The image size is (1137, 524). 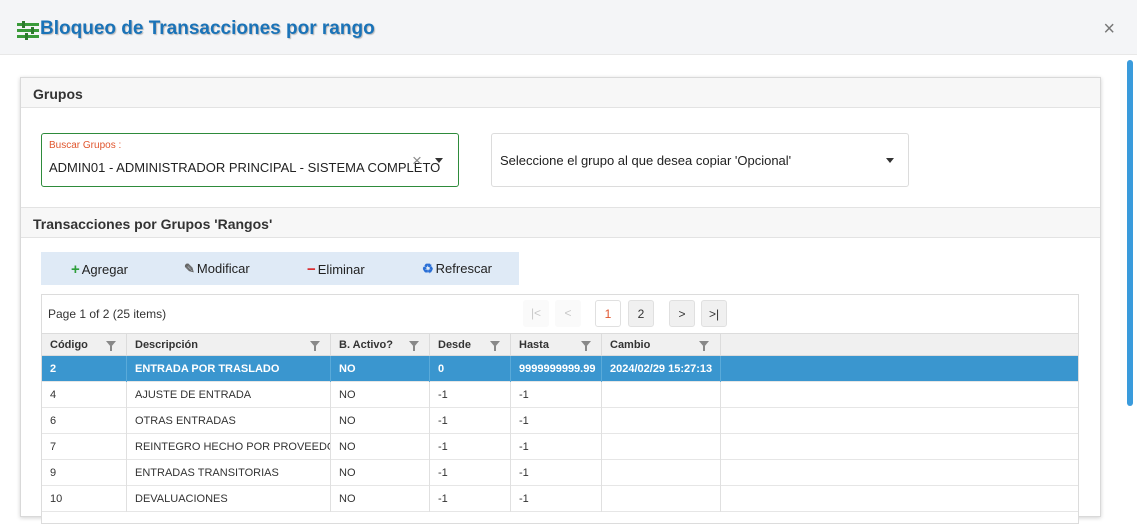 What do you see at coordinates (189, 268) in the screenshot?
I see `pencil-icon: ✎` at bounding box center [189, 268].